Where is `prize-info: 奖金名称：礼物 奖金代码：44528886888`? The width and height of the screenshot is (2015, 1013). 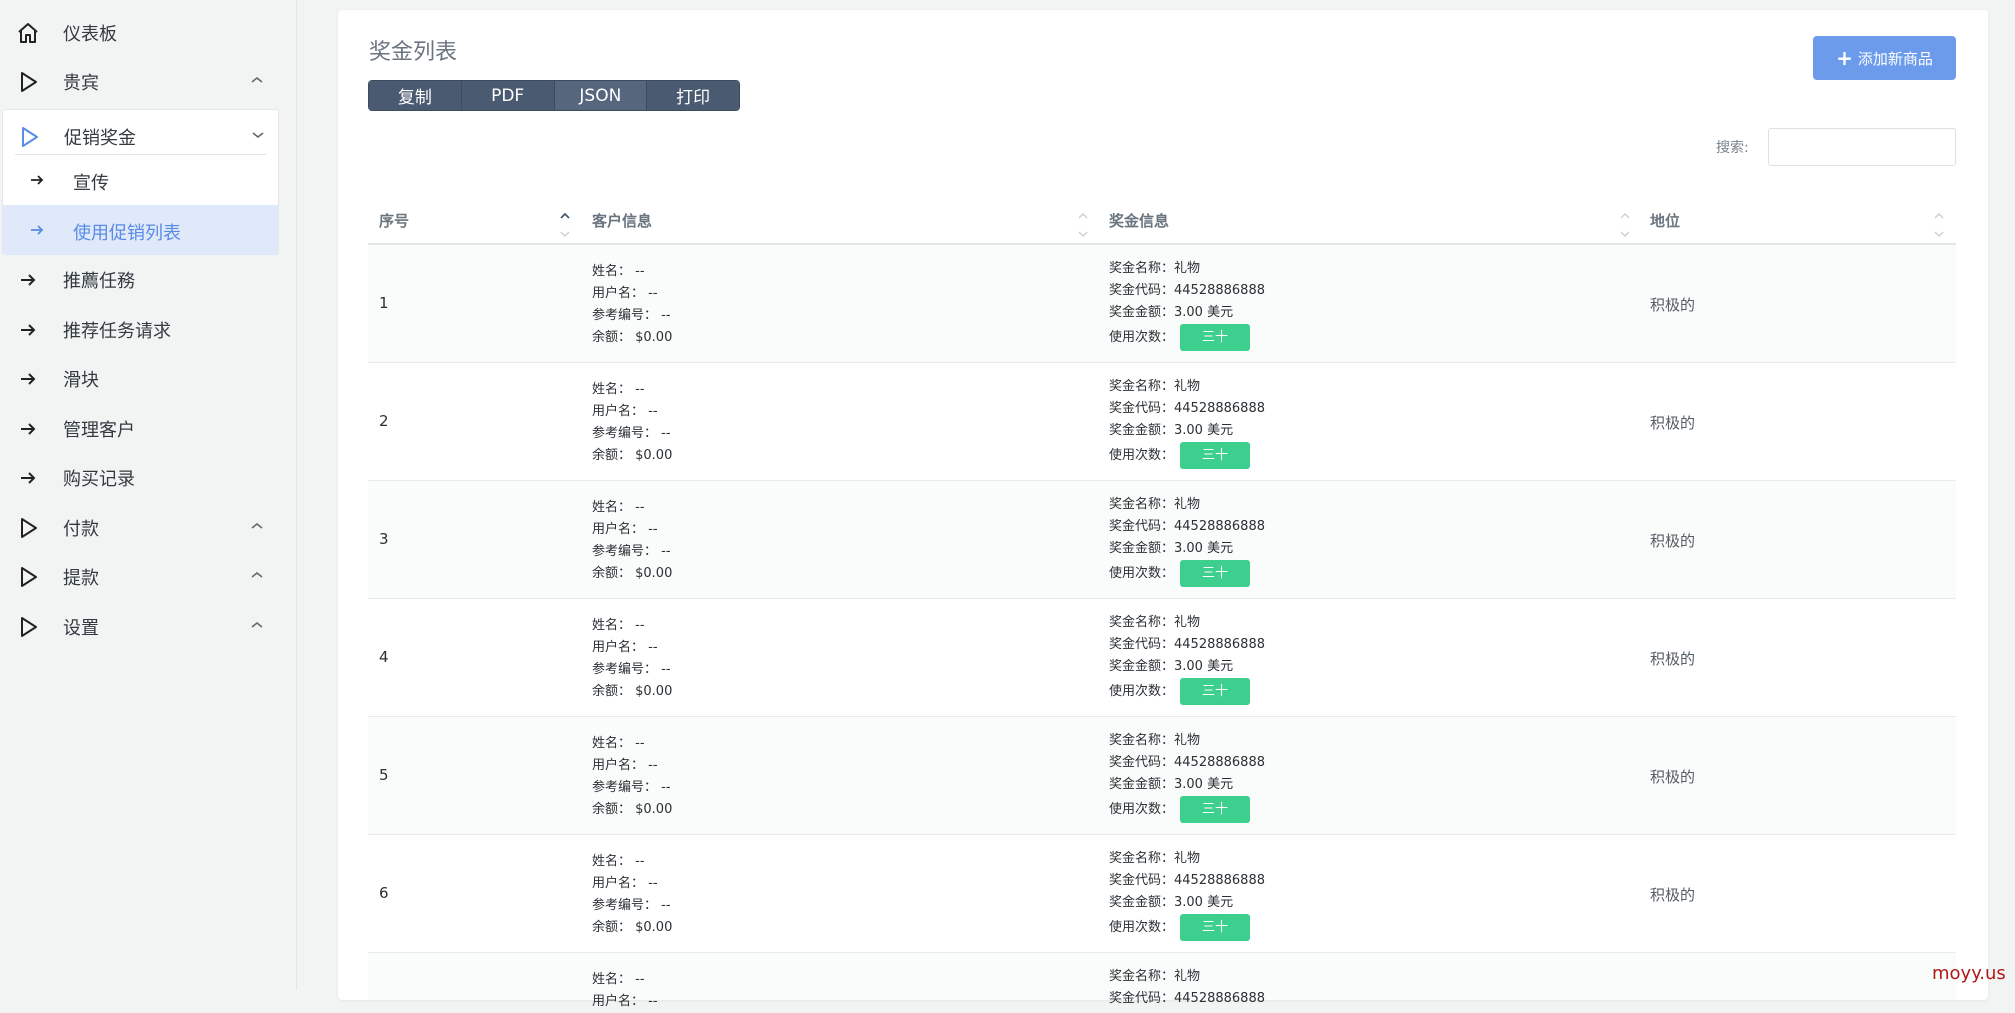 prize-info: 奖金名称：礼物 奖金代码：44528886888 is located at coordinates (1187, 988).